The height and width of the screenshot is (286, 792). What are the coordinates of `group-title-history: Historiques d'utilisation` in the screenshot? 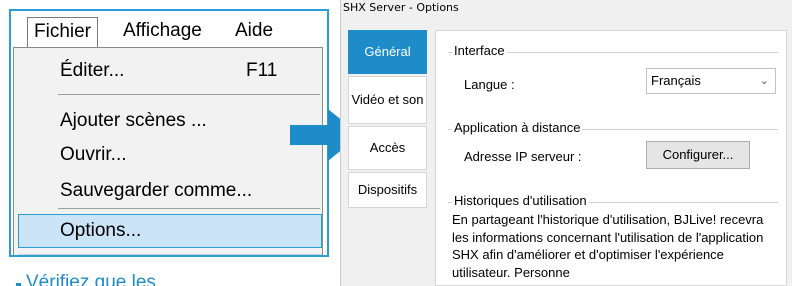 It's located at (520, 200).